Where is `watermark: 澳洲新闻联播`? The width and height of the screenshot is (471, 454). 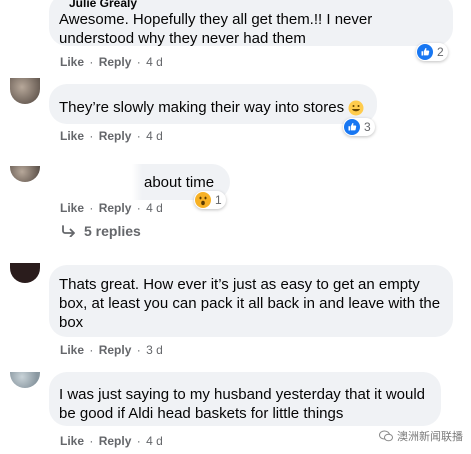
watermark: 澳洲新闻联播 is located at coordinates (421, 436).